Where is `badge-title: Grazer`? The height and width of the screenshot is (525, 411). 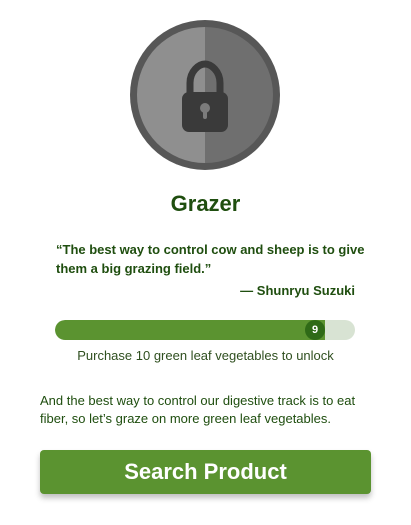 badge-title: Grazer is located at coordinates (205, 203).